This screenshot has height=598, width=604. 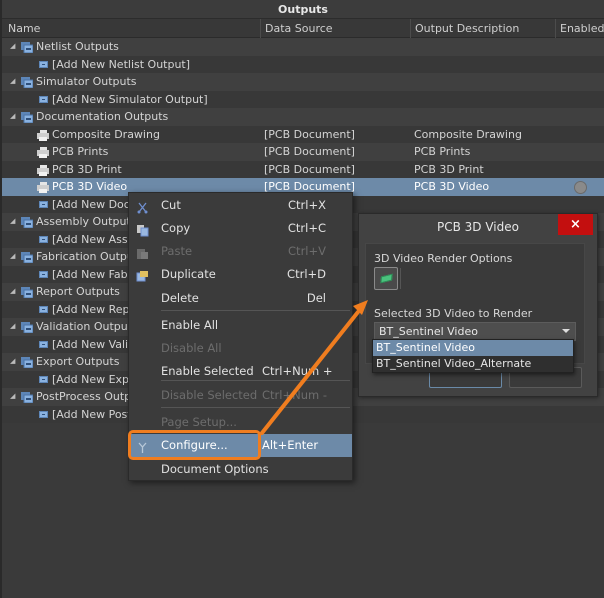 What do you see at coordinates (240, 228) in the screenshot?
I see `menu-item-copy: Copy Ctrl+C` at bounding box center [240, 228].